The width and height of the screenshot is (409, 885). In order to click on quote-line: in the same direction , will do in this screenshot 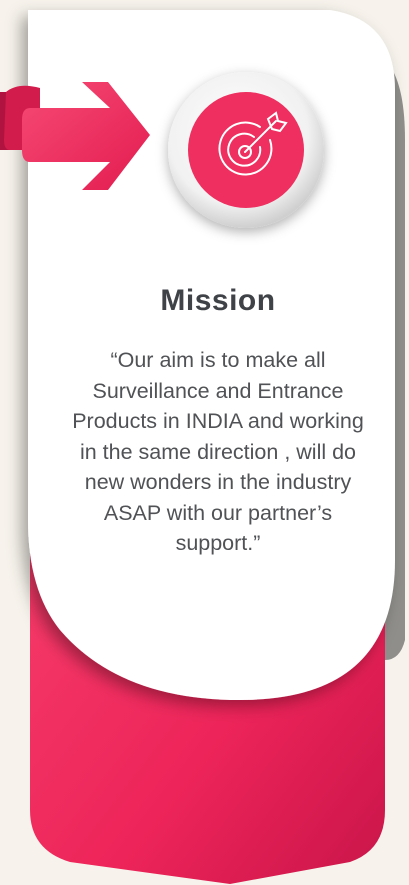, I will do `click(218, 451)`.